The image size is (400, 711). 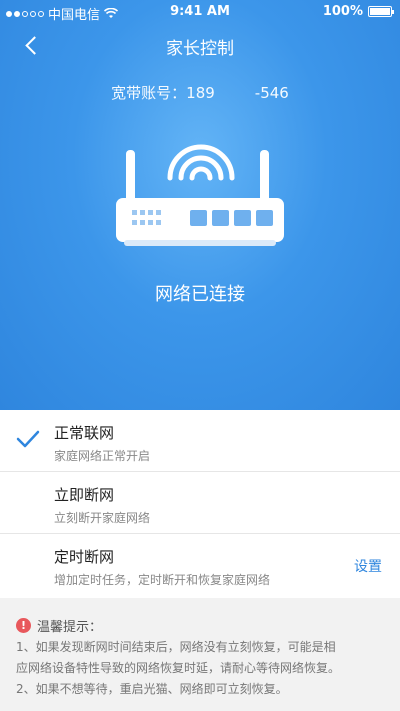 What do you see at coordinates (271, 93) in the screenshot?
I see `account-value-end: -546` at bounding box center [271, 93].